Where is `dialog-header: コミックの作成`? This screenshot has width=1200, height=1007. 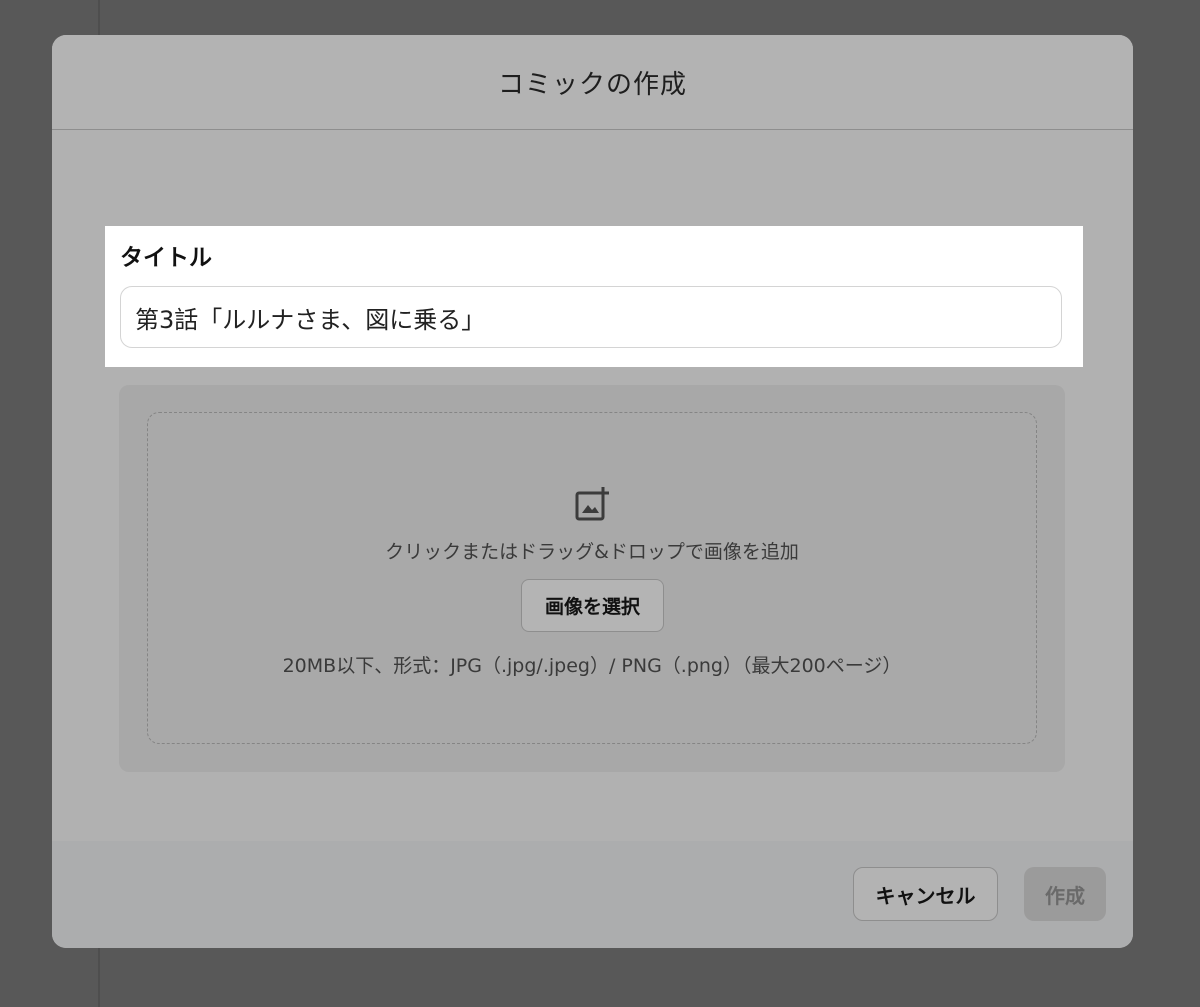 dialog-header: コミックの作成 is located at coordinates (592, 82).